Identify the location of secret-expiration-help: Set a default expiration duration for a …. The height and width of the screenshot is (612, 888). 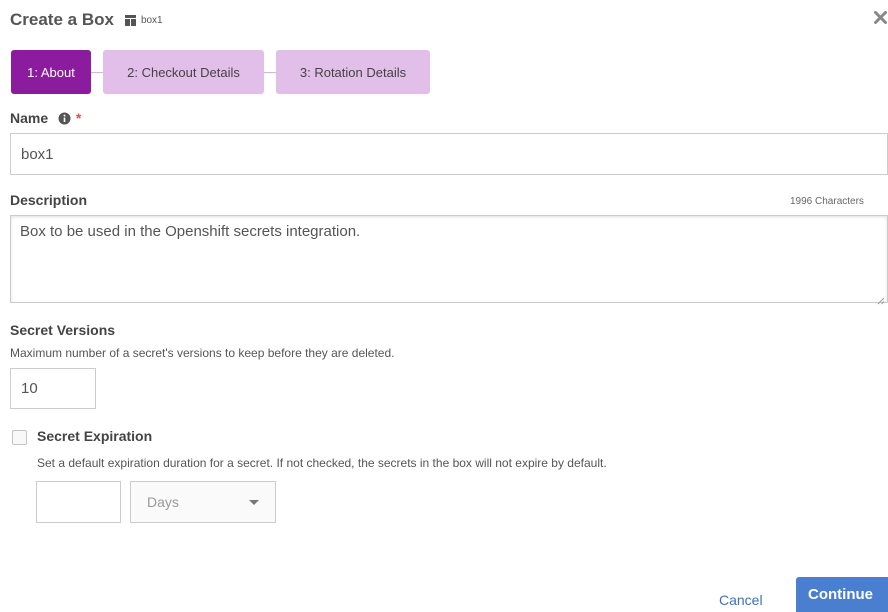
(322, 463).